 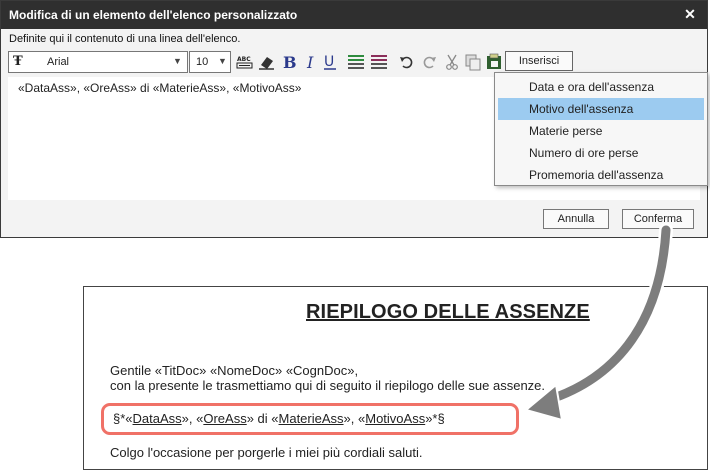 What do you see at coordinates (452, 62) in the screenshot?
I see `cut-icon` at bounding box center [452, 62].